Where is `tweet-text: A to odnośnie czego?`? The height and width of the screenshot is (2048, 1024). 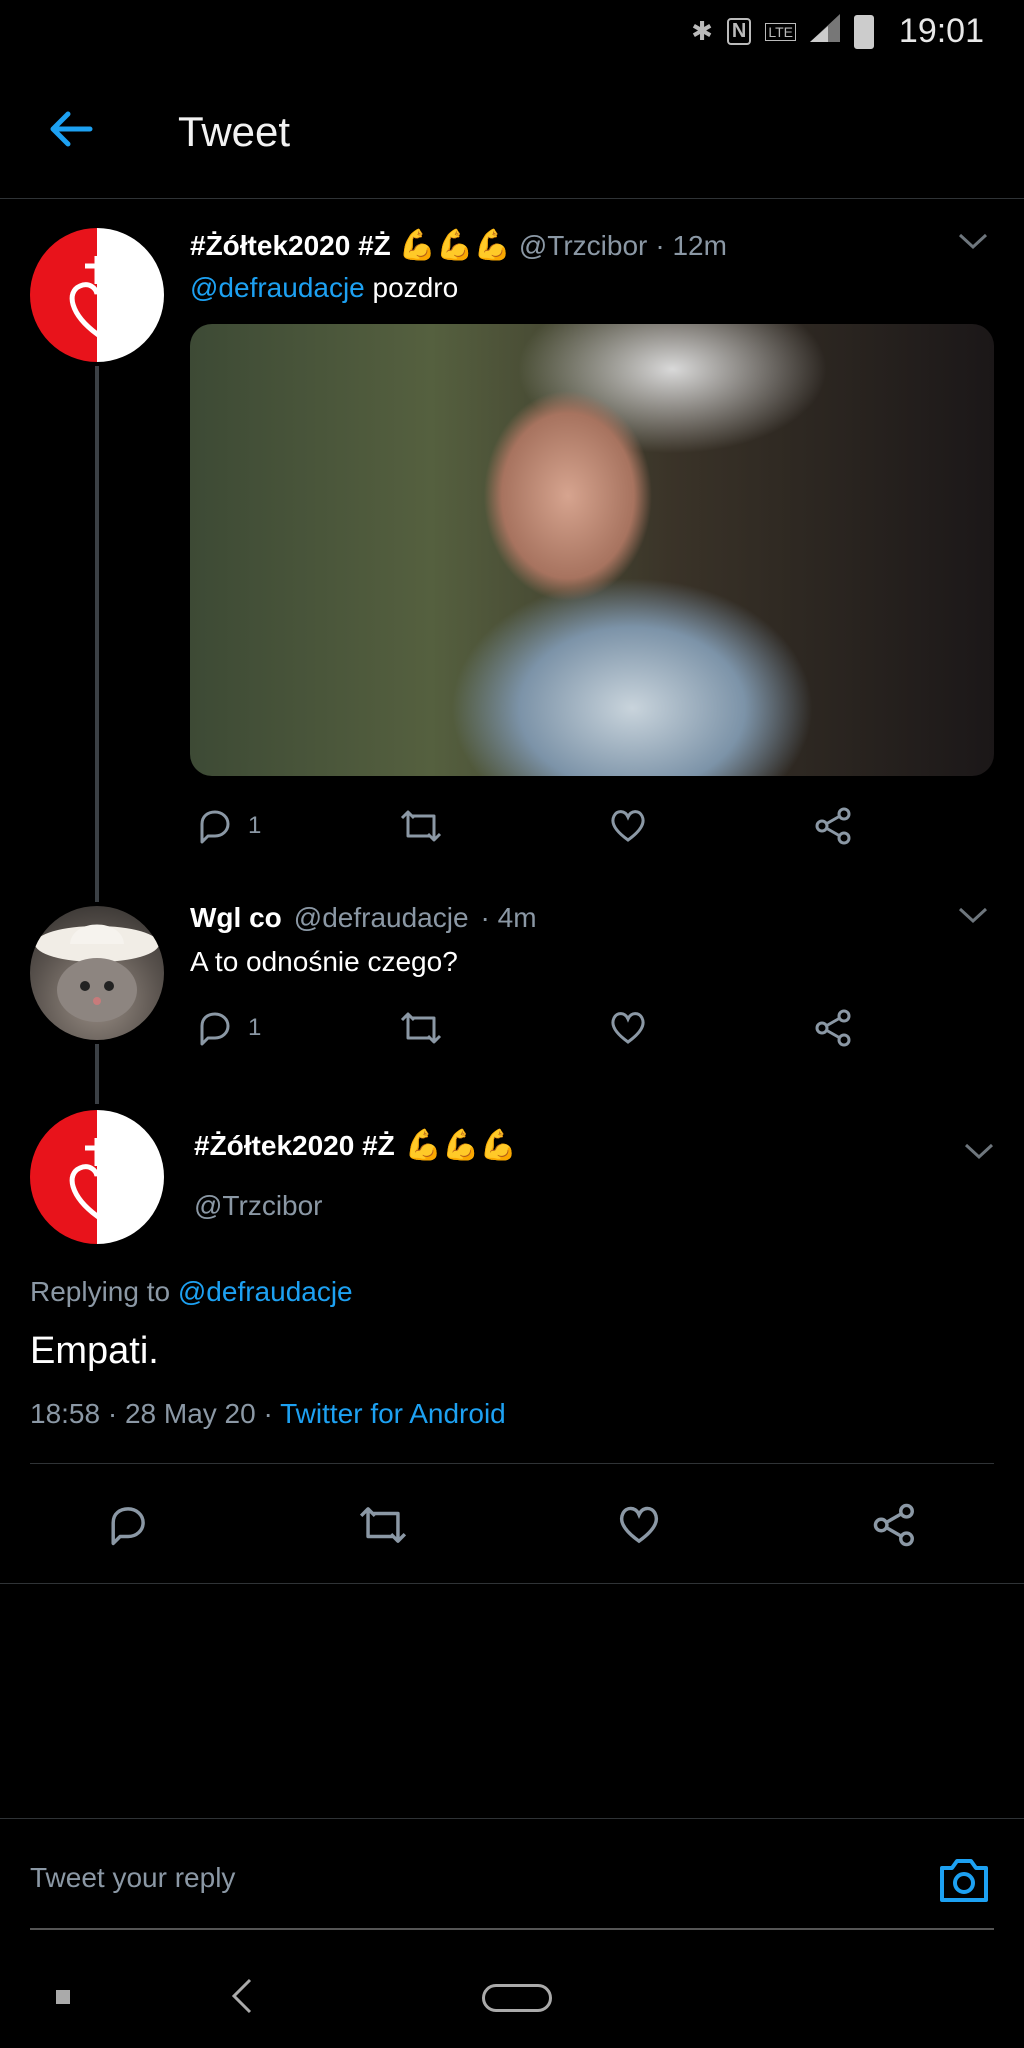 tweet-text: A to odnośnie czego? is located at coordinates (324, 961).